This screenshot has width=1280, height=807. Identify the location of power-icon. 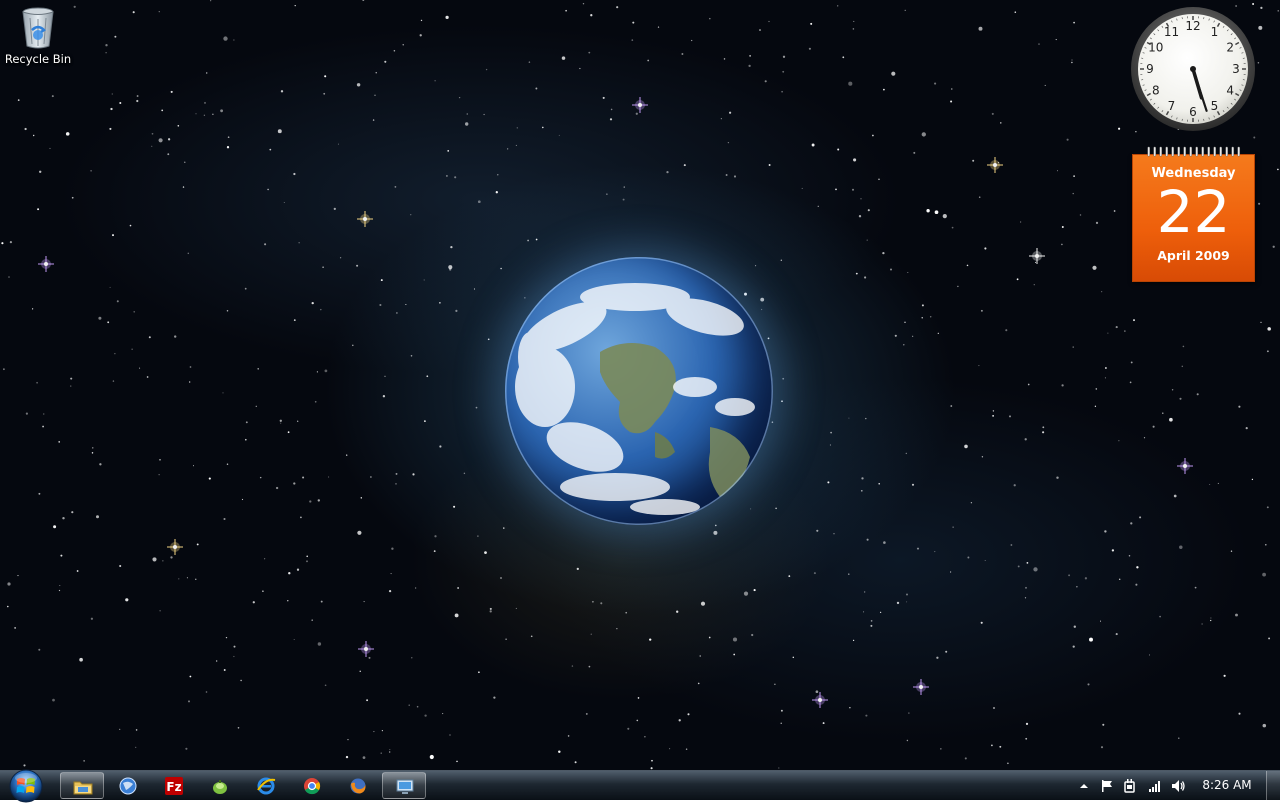
(1130, 786).